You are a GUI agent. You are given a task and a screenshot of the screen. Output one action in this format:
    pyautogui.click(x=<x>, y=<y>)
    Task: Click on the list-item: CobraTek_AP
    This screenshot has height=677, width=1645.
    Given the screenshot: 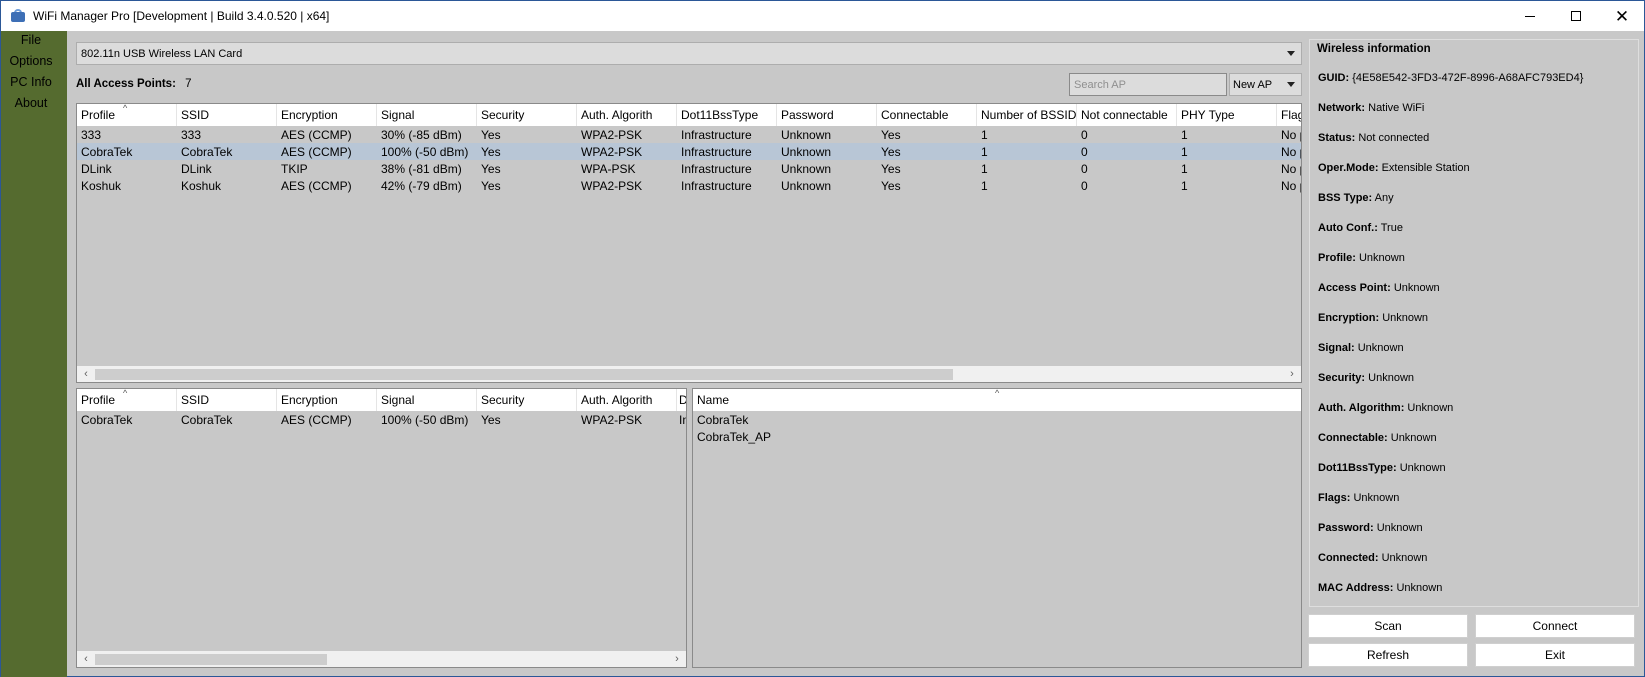 What is the action you would take?
    pyautogui.click(x=997, y=436)
    